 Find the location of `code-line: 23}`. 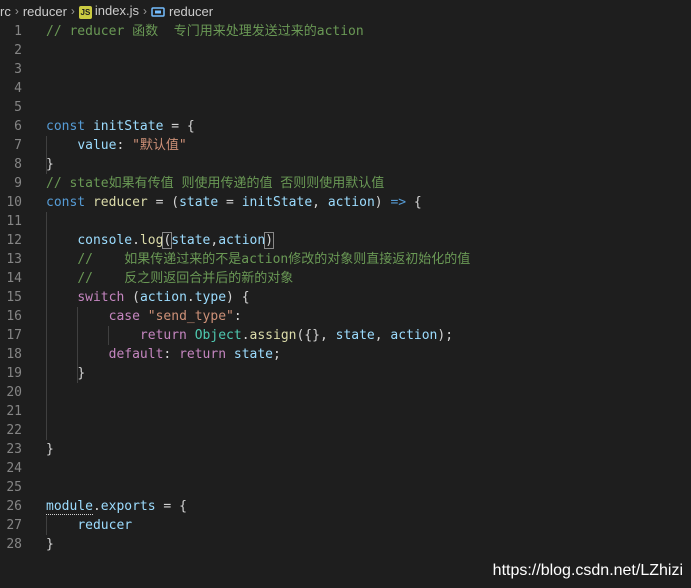

code-line: 23} is located at coordinates (345, 449).